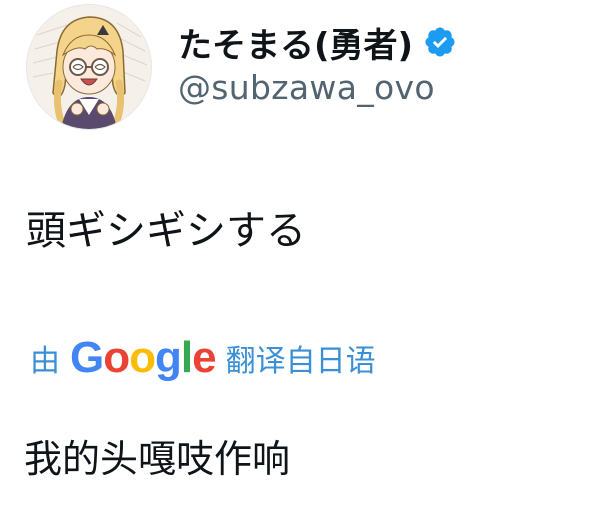  What do you see at coordinates (301, 358) in the screenshot?
I see `translated-from-link: 翻译自日语` at bounding box center [301, 358].